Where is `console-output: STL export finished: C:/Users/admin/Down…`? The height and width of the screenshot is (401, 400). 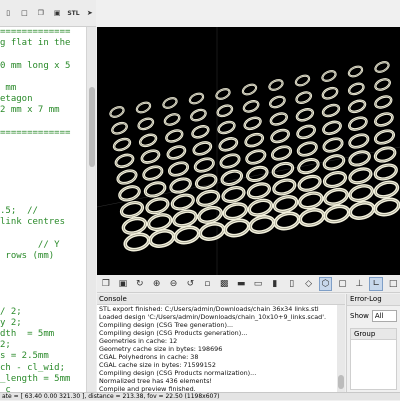 console-output: STL export finished: C:/Users/admin/Down… is located at coordinates (217, 348).